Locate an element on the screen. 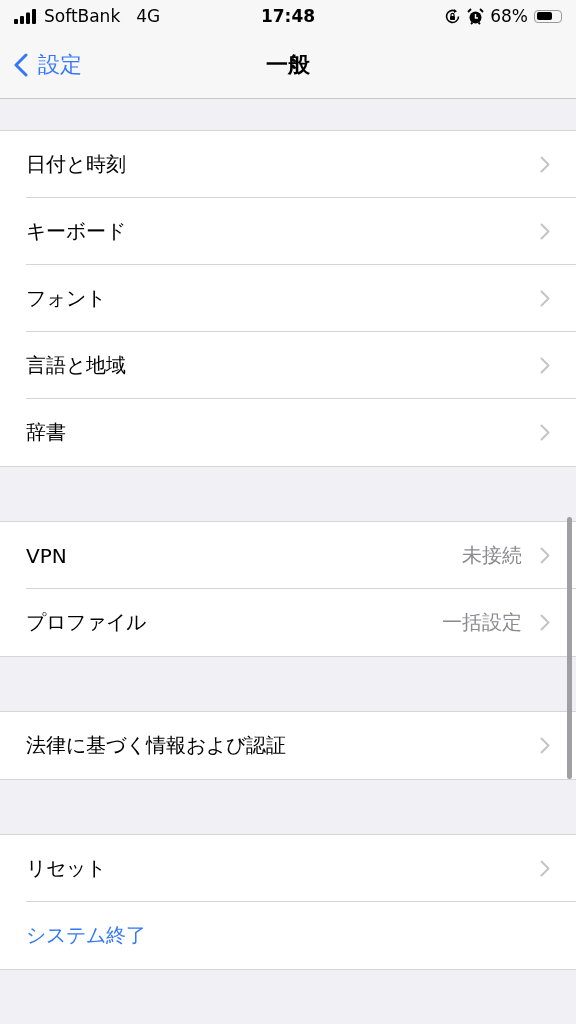  network-type: 4G is located at coordinates (148, 16).